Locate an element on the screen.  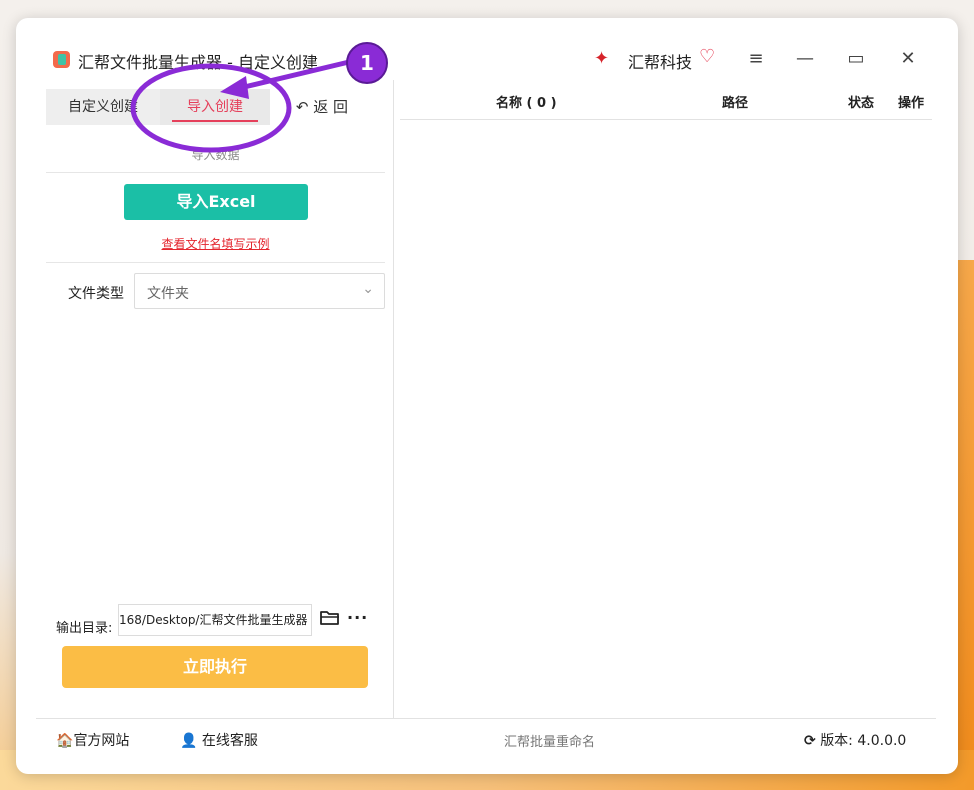
more-options-icon: ··· is located at coordinates (357, 617).